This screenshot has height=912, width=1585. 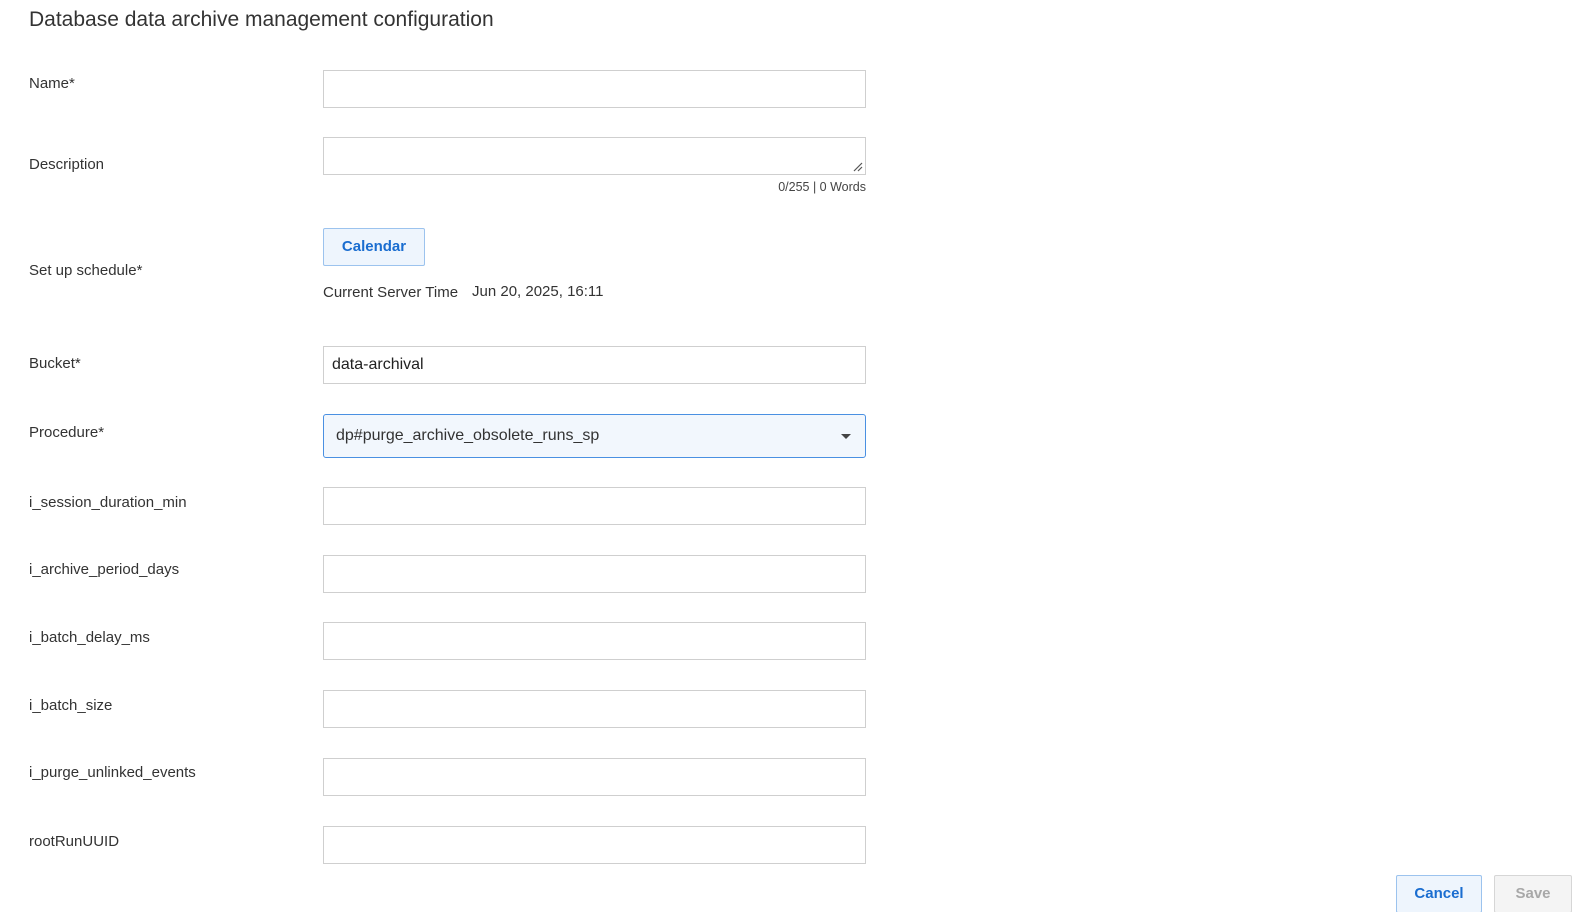 What do you see at coordinates (374, 247) in the screenshot?
I see `calendar-button: Calendar` at bounding box center [374, 247].